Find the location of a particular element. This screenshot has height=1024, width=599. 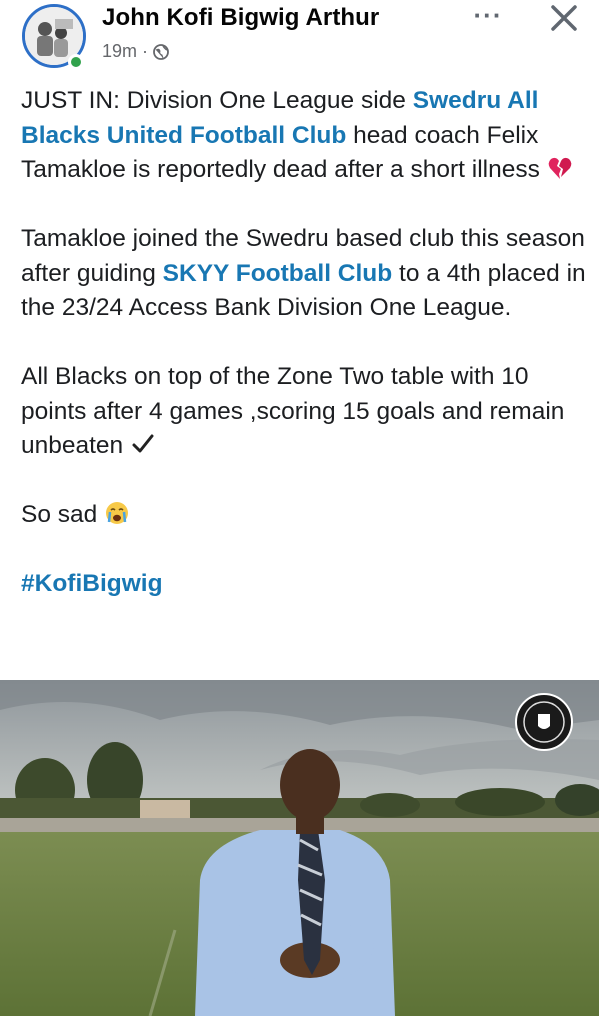

close-icon is located at coordinates (564, 20).